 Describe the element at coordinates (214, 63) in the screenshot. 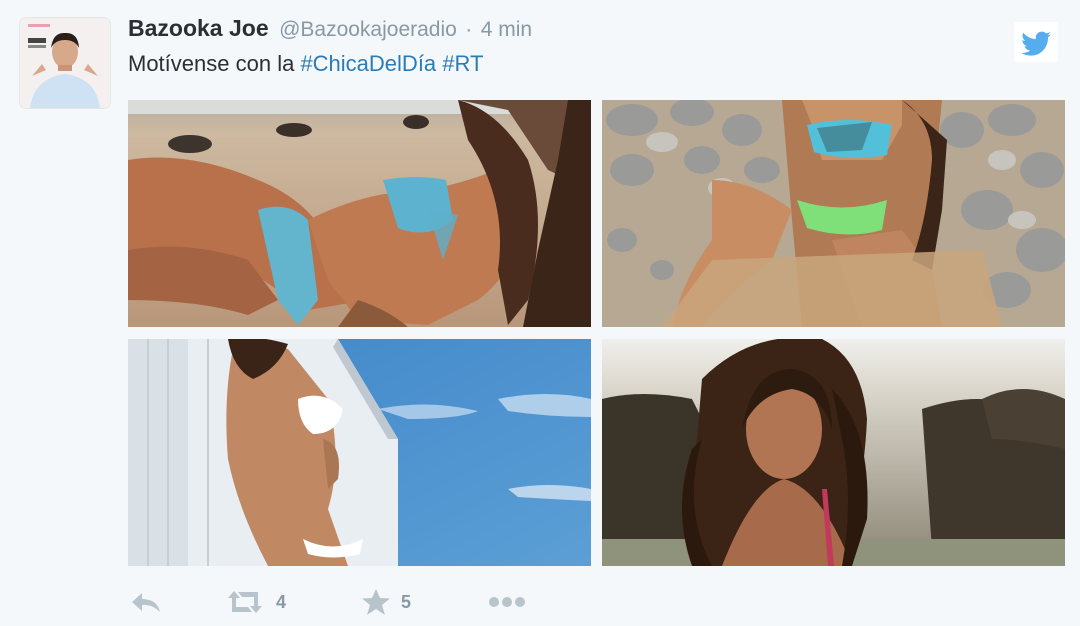

I see `tweet-text-prefix: Motívense con la` at that location.